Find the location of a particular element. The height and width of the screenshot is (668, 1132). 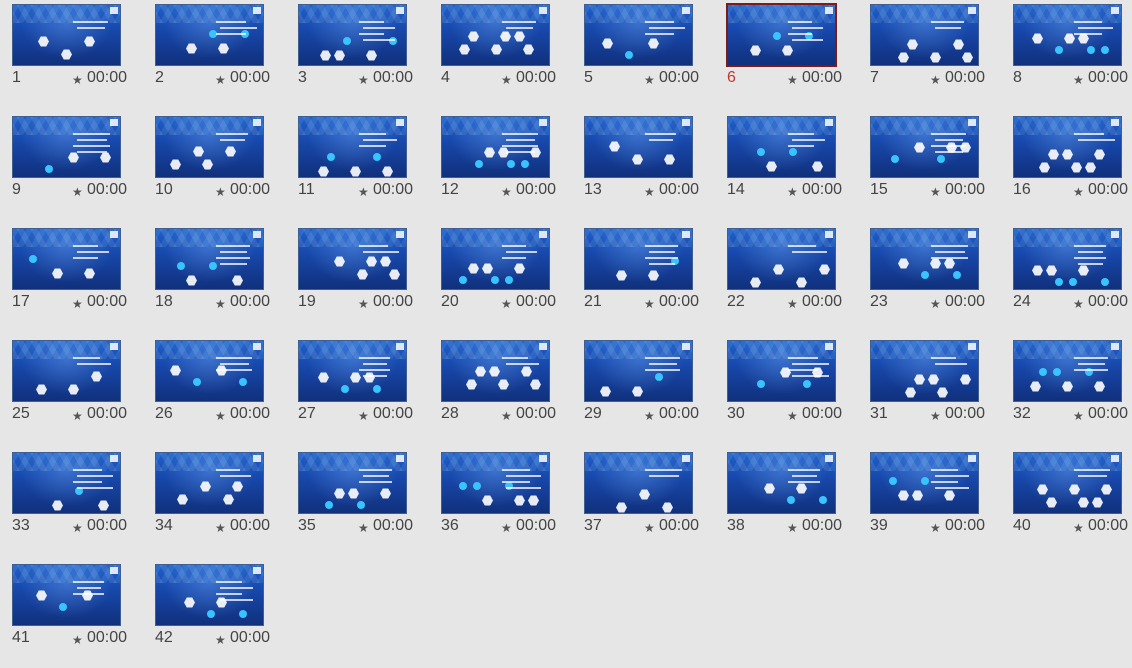

slide-thumbnail-1: 1 ★ 00:00 is located at coordinates (77, 56).